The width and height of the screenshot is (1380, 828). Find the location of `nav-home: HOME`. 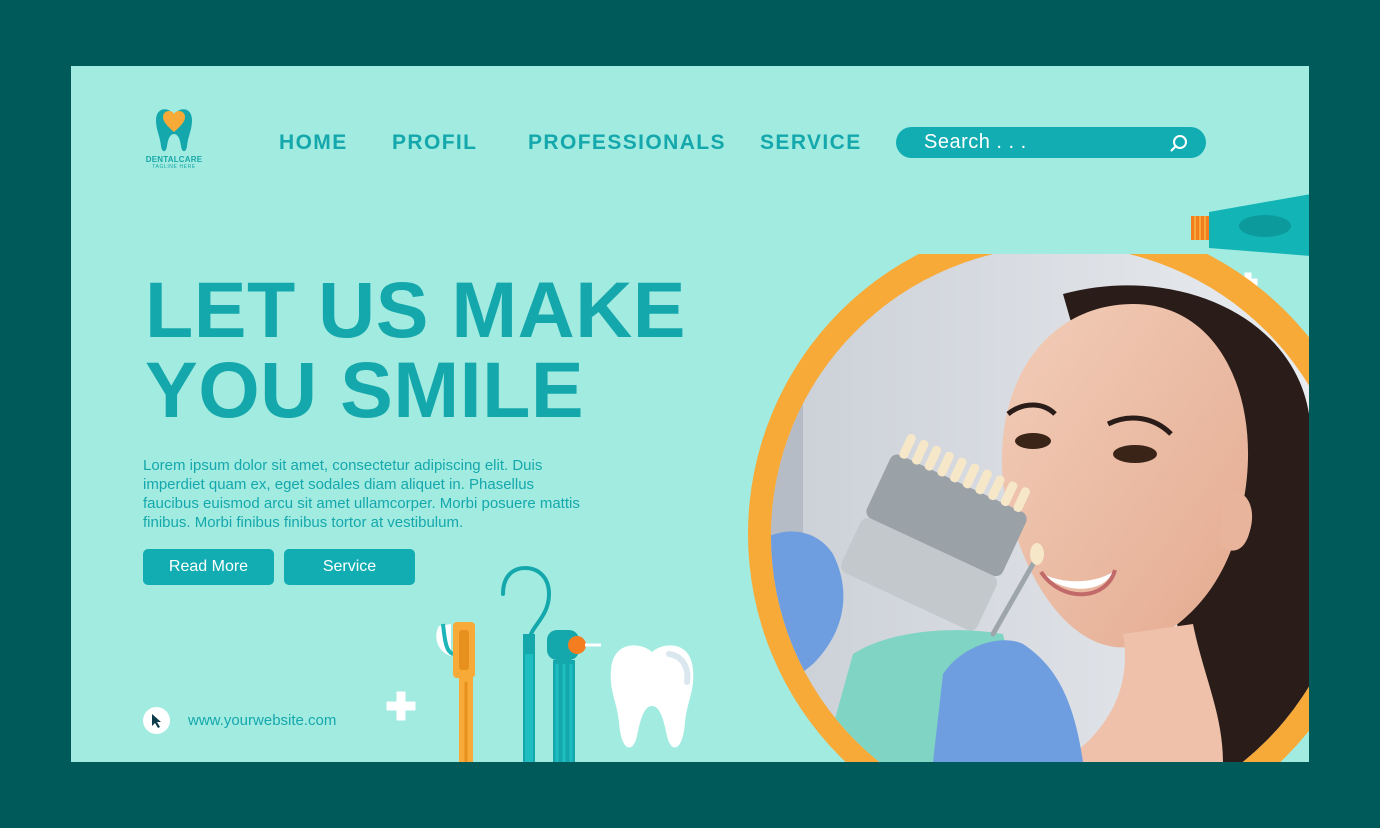

nav-home: HOME is located at coordinates (313, 143).